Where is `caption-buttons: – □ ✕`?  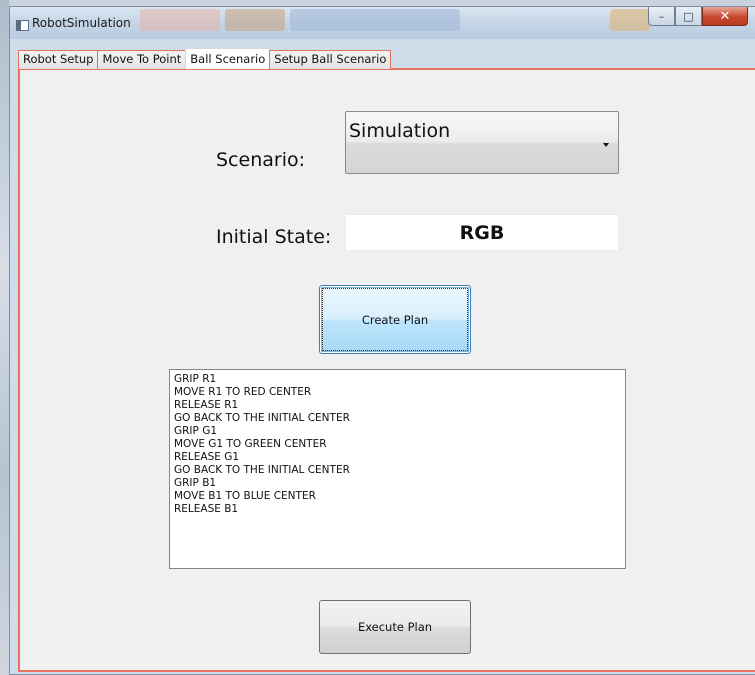 caption-buttons: – □ ✕ is located at coordinates (698, 17).